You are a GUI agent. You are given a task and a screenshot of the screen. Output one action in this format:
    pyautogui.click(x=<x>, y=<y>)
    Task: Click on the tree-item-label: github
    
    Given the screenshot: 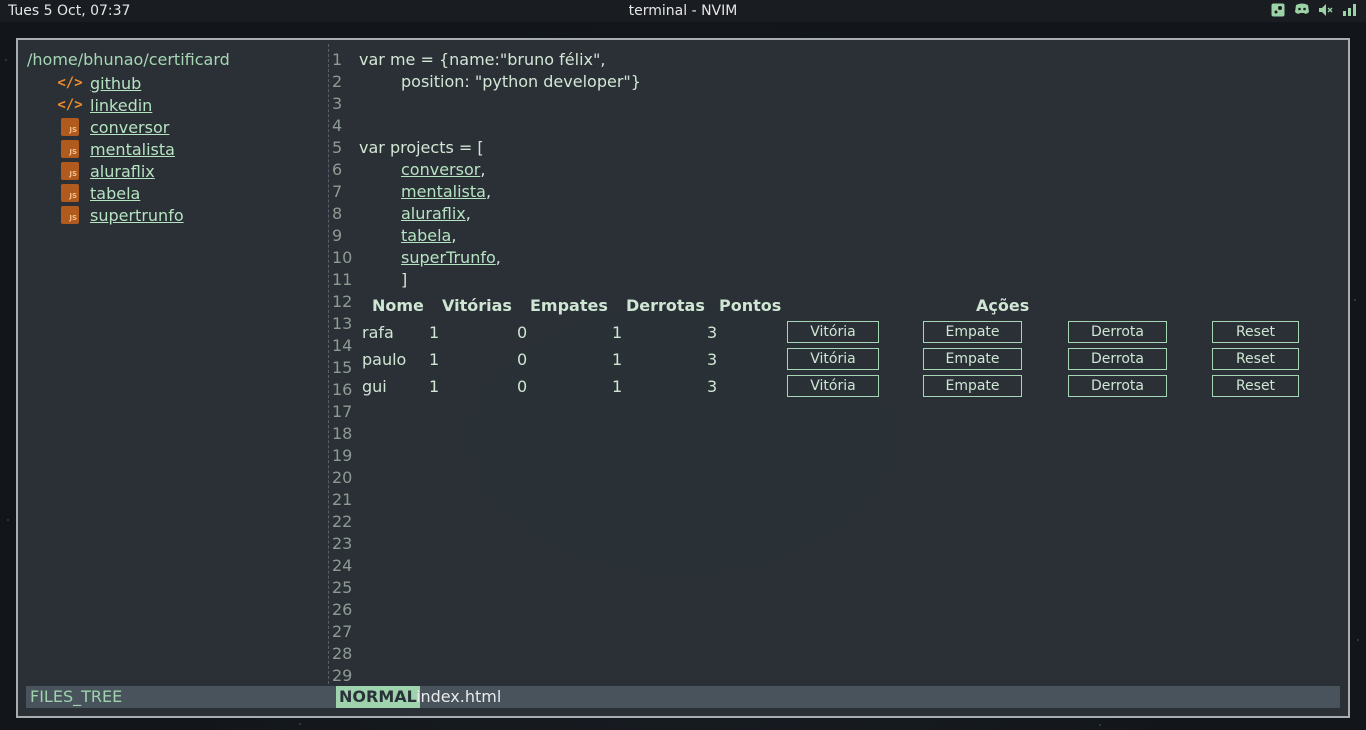 What is the action you would take?
    pyautogui.click(x=115, y=83)
    